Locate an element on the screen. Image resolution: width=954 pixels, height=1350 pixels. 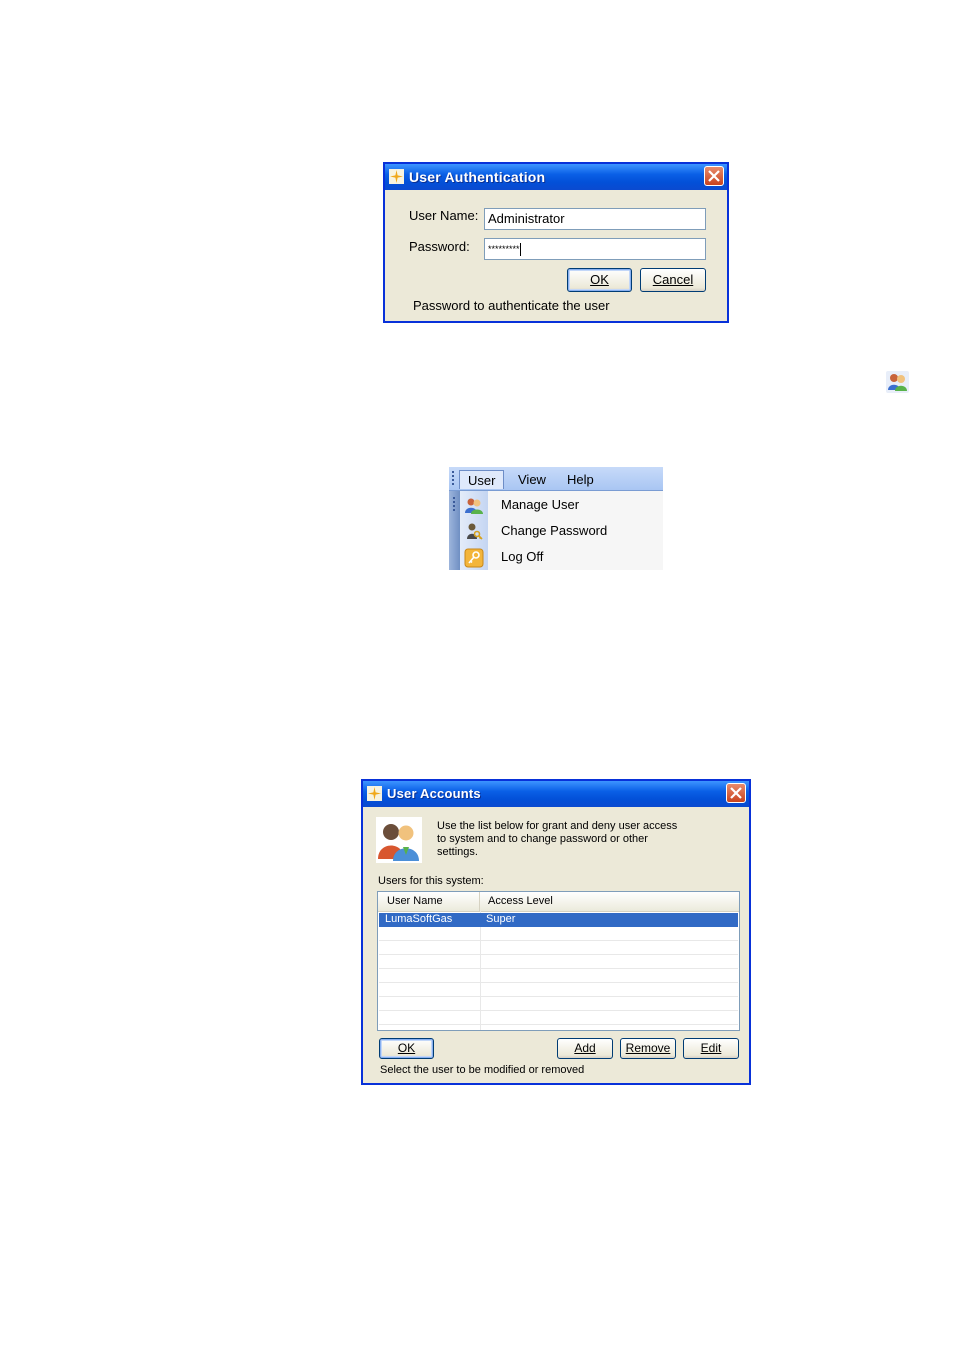
cell-access-level: Super is located at coordinates (501, 919).